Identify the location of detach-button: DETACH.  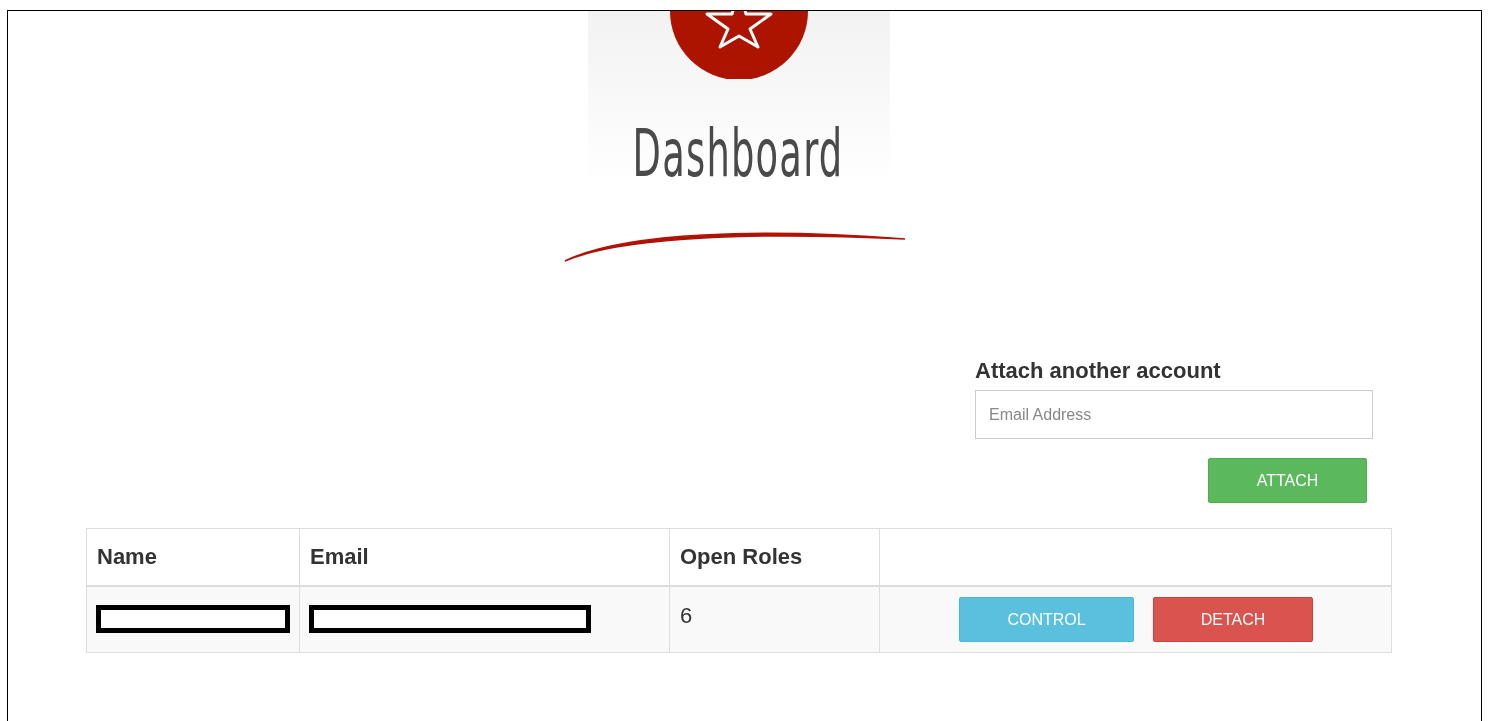
(1233, 619).